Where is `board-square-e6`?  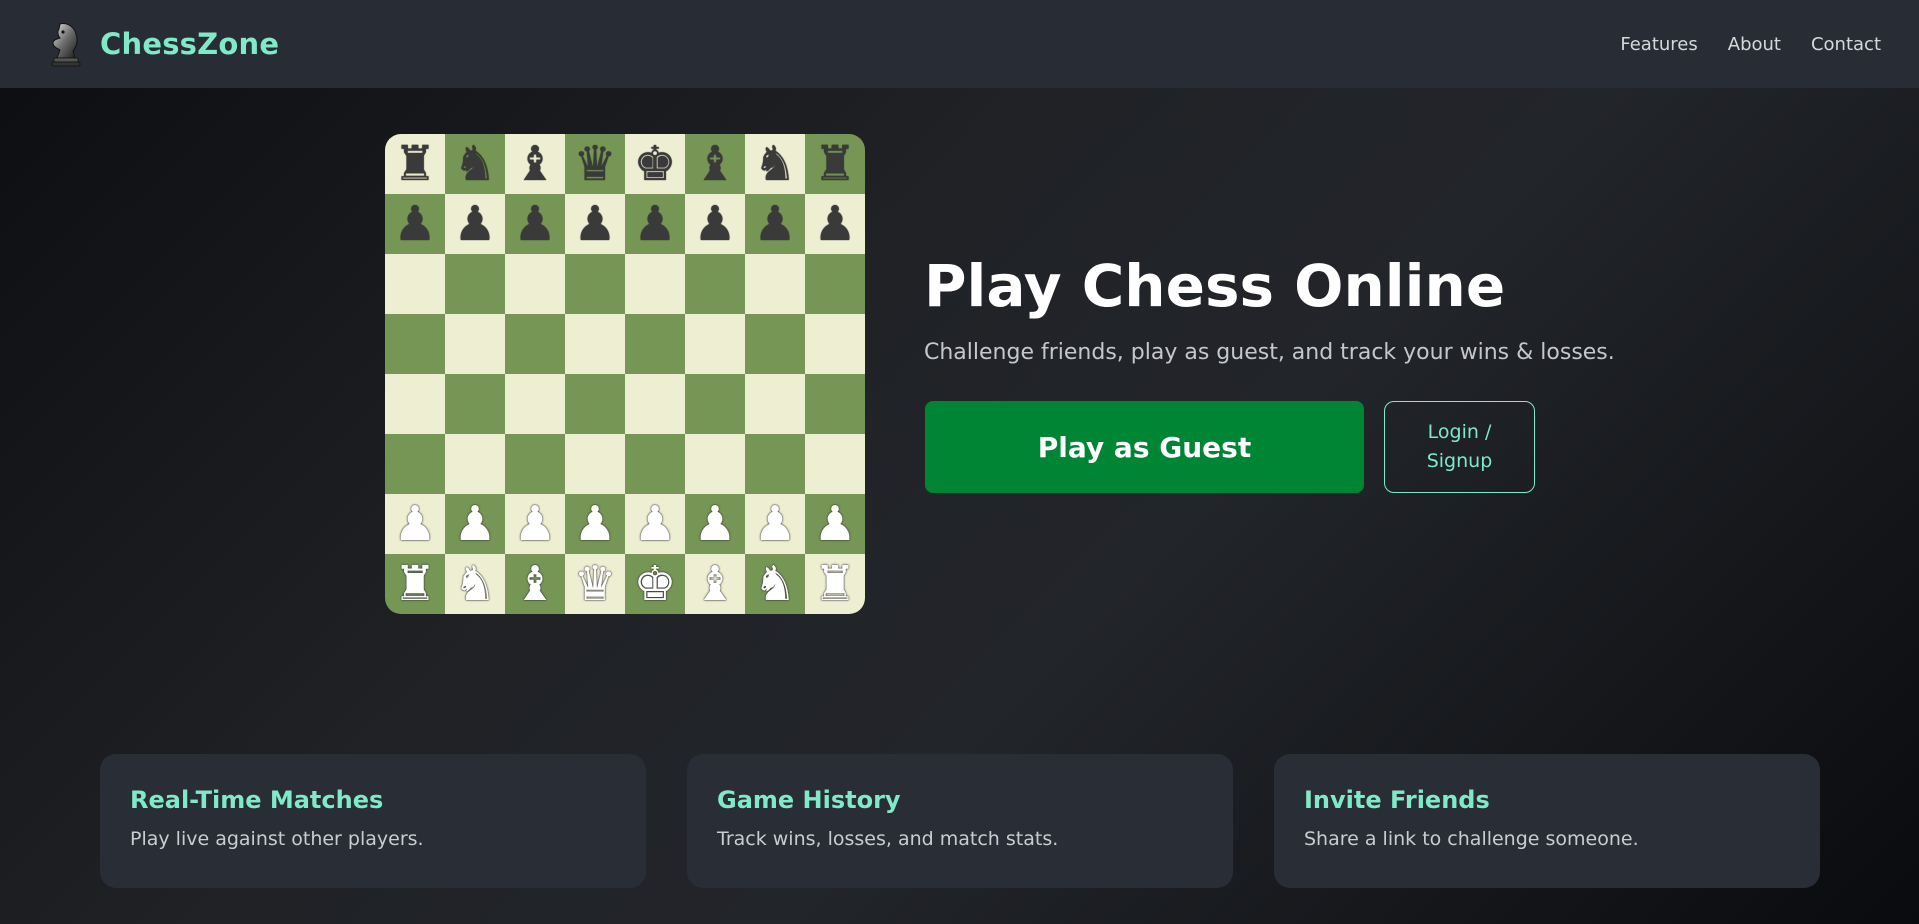 board-square-e6 is located at coordinates (655, 284).